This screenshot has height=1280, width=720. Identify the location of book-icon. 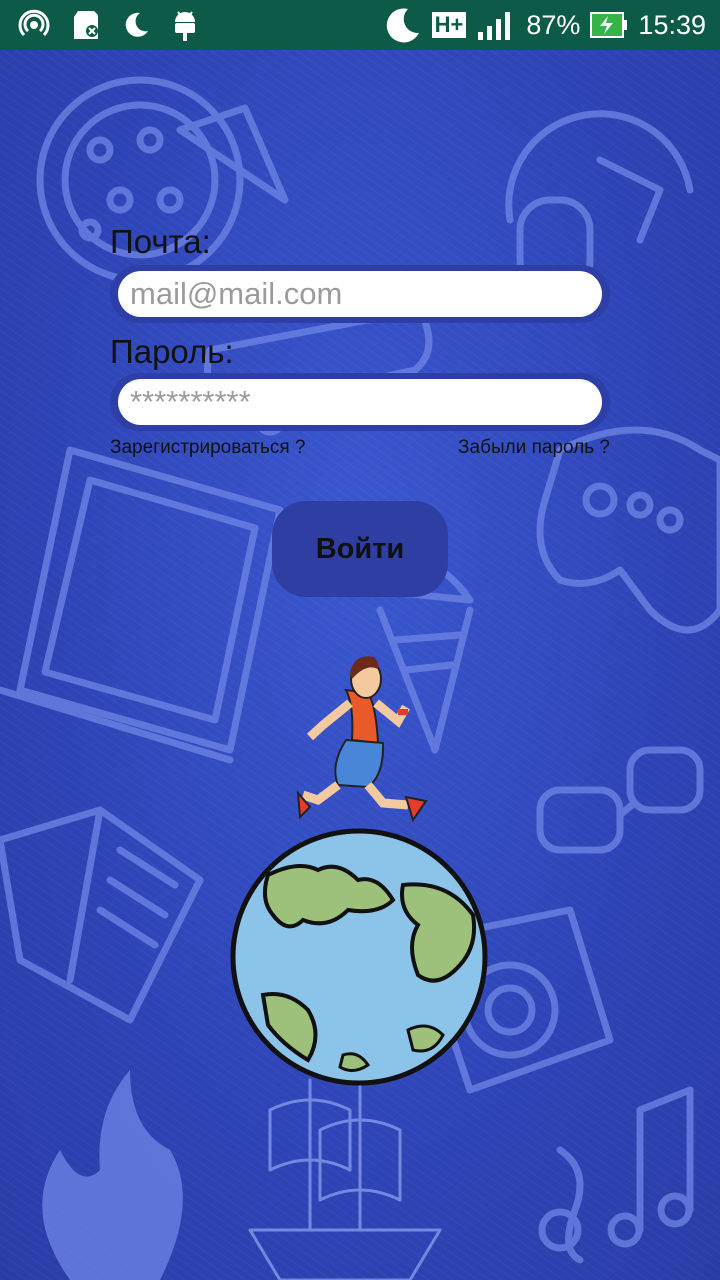
(102, 915).